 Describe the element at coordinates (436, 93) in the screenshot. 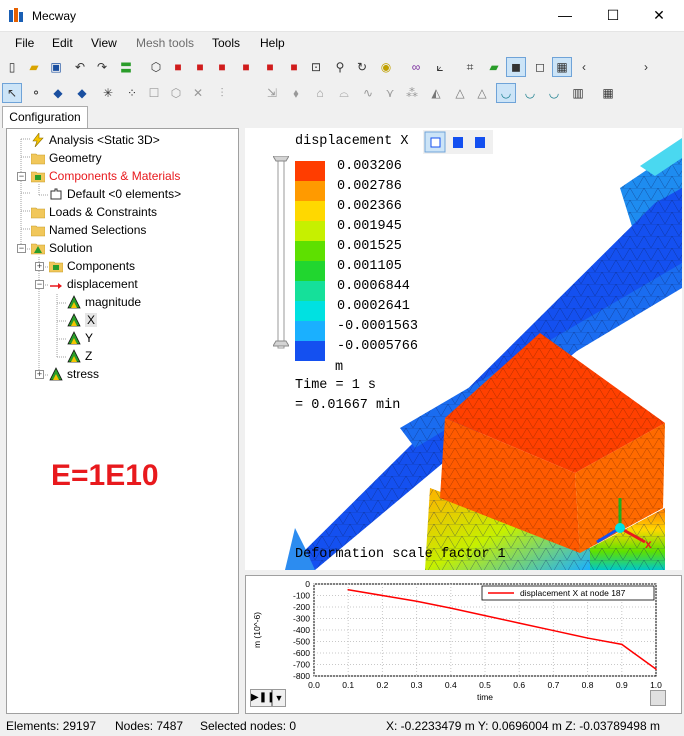

I see `triangle-mesh-icon: ◭` at that location.